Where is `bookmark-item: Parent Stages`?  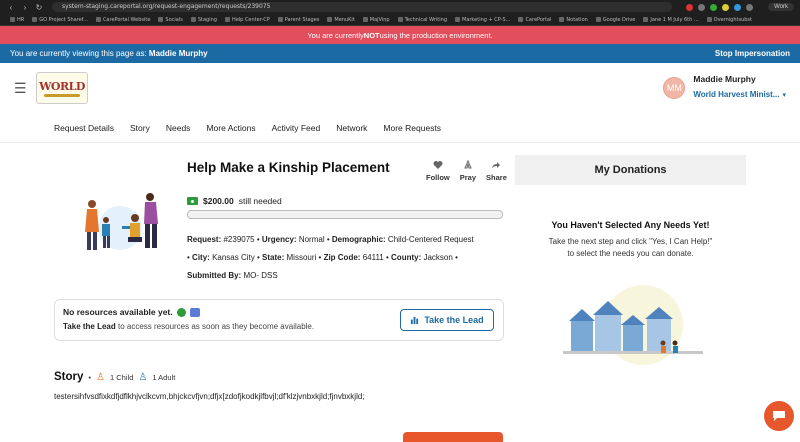 bookmark-item: Parent Stages is located at coordinates (299, 20).